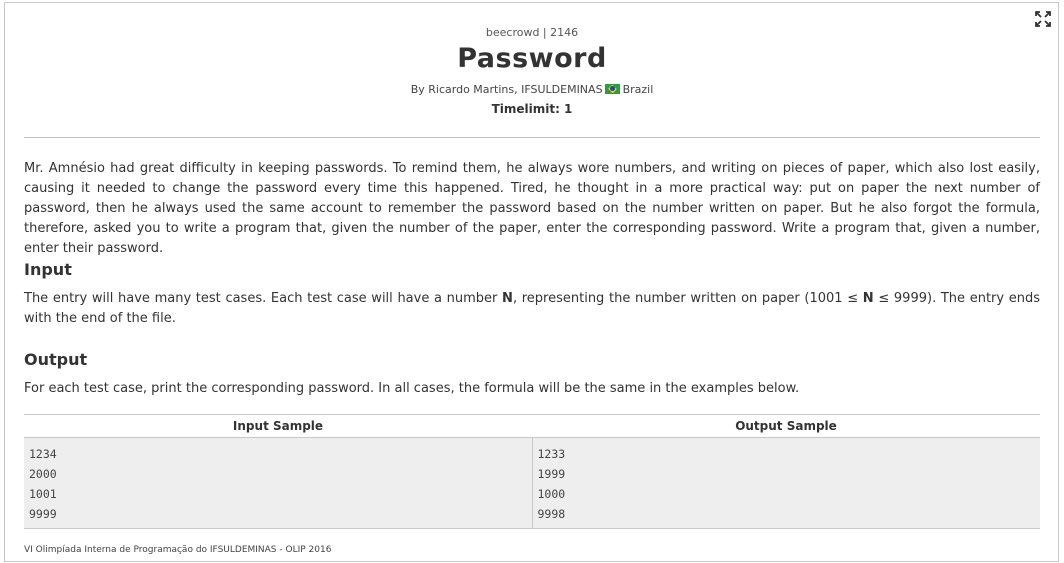 The height and width of the screenshot is (563, 1064). I want to click on author-text: By Ricardo Martins, IFSULDEMINAS, so click(506, 89).